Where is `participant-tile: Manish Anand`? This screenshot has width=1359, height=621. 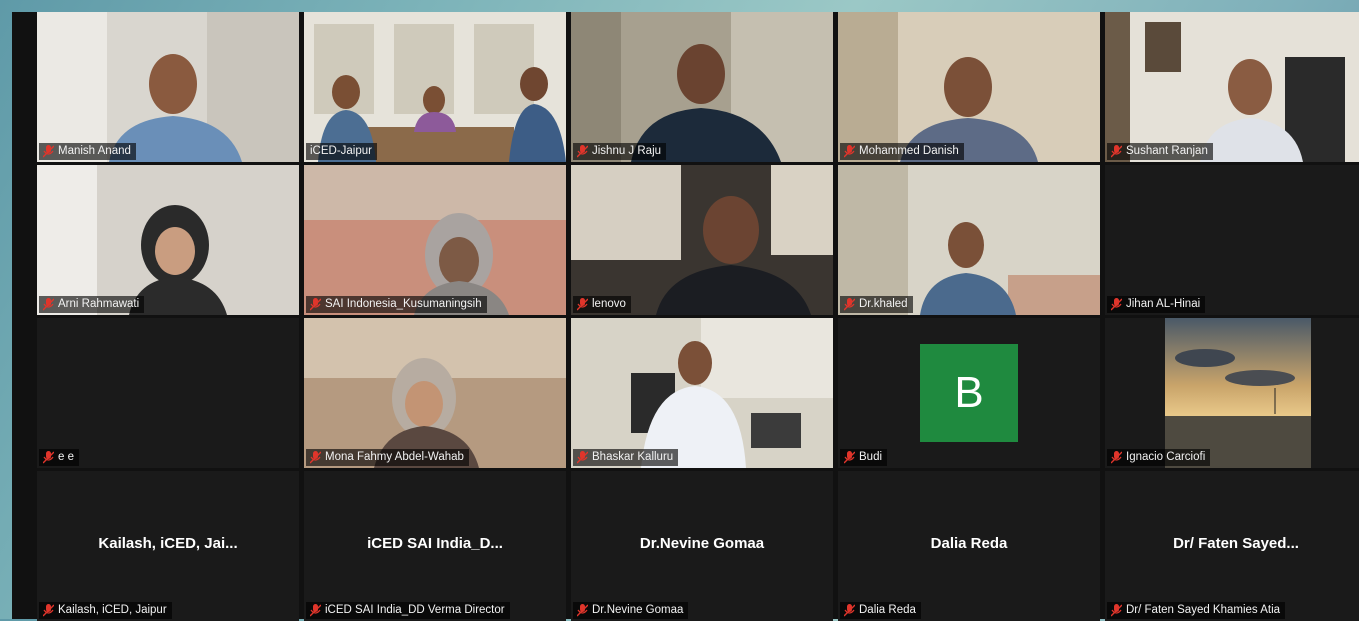
participant-tile: Manish Anand is located at coordinates (168, 87).